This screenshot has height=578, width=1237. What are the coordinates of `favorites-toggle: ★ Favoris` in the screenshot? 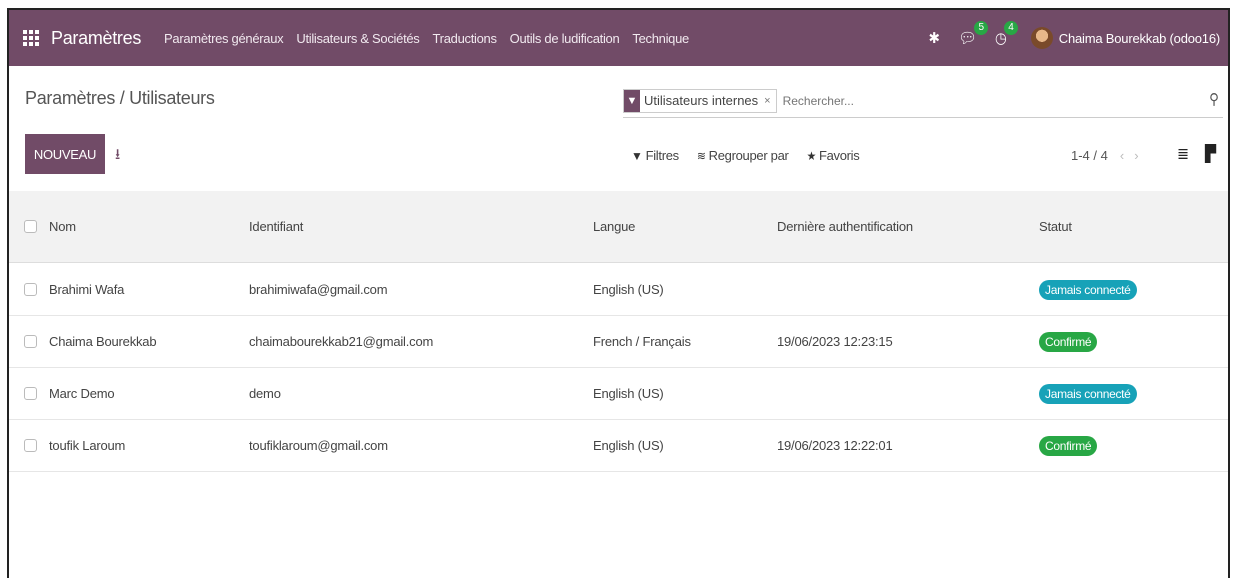 It's located at (833, 155).